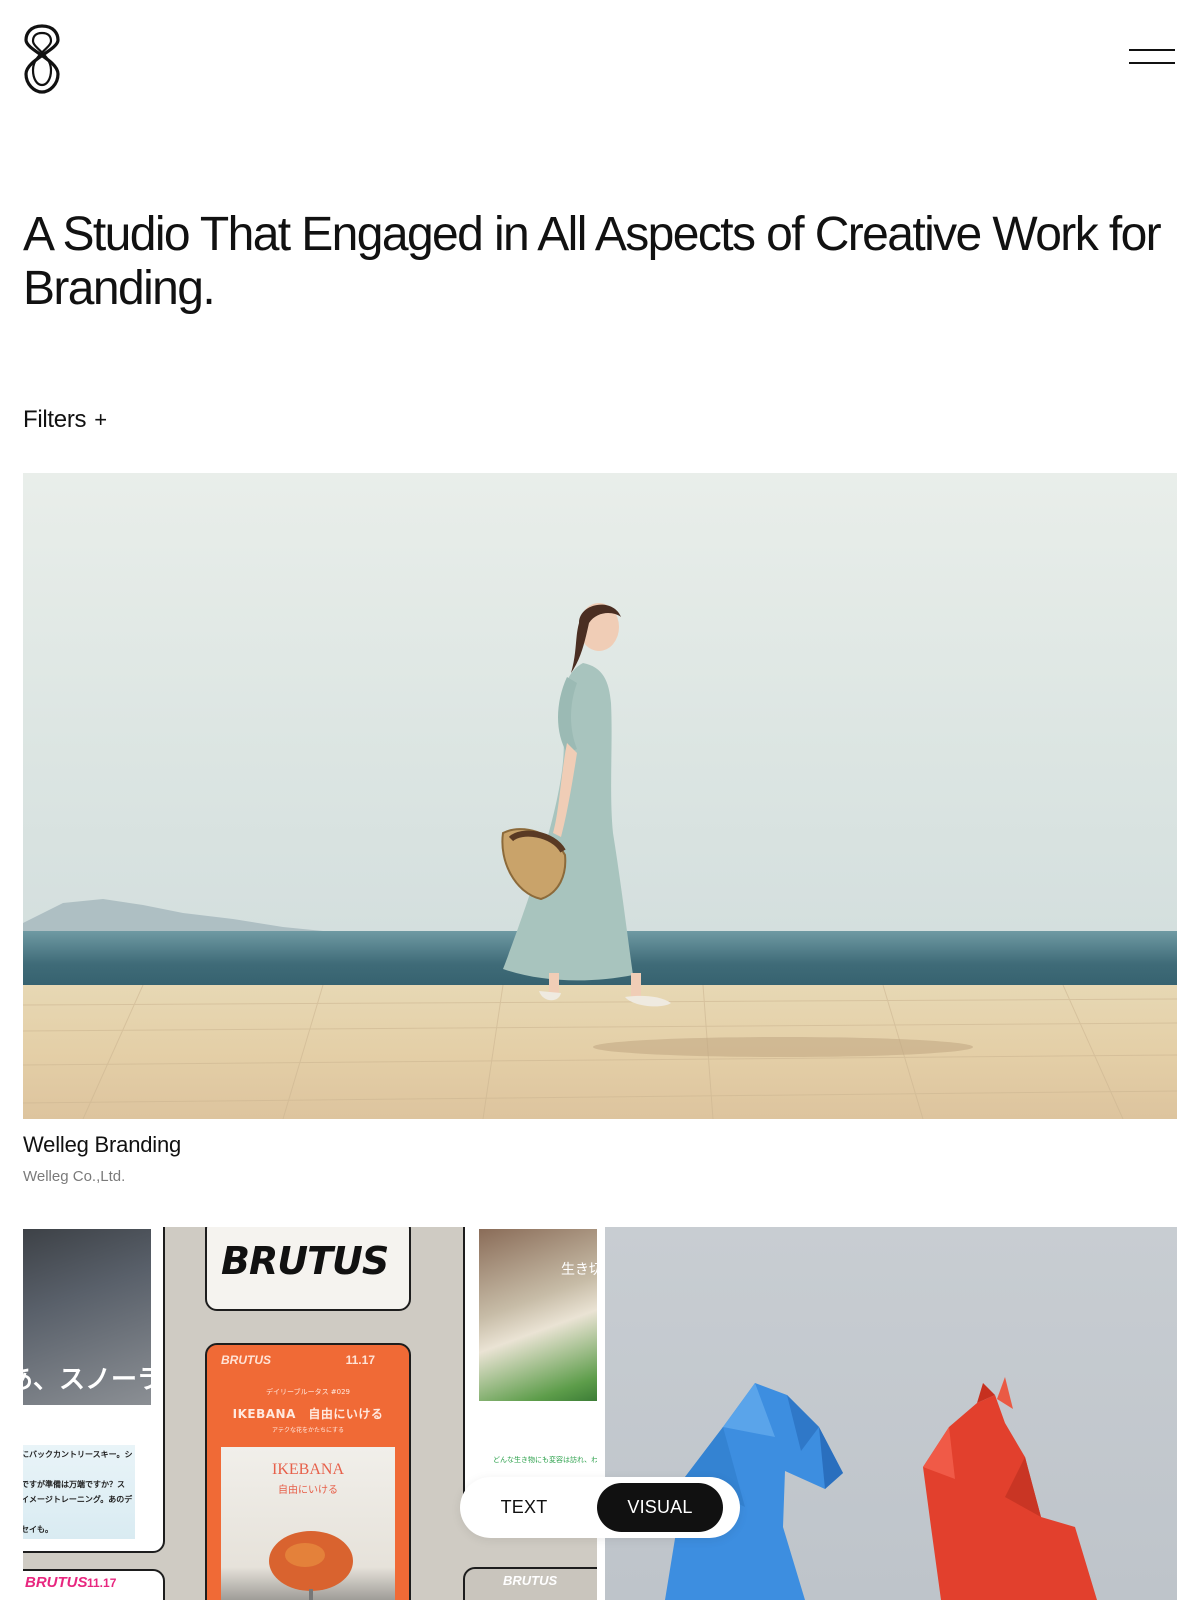 This screenshot has height=1600, width=1200. Describe the element at coordinates (101, 419) in the screenshot. I see `plus-icon: +` at that location.